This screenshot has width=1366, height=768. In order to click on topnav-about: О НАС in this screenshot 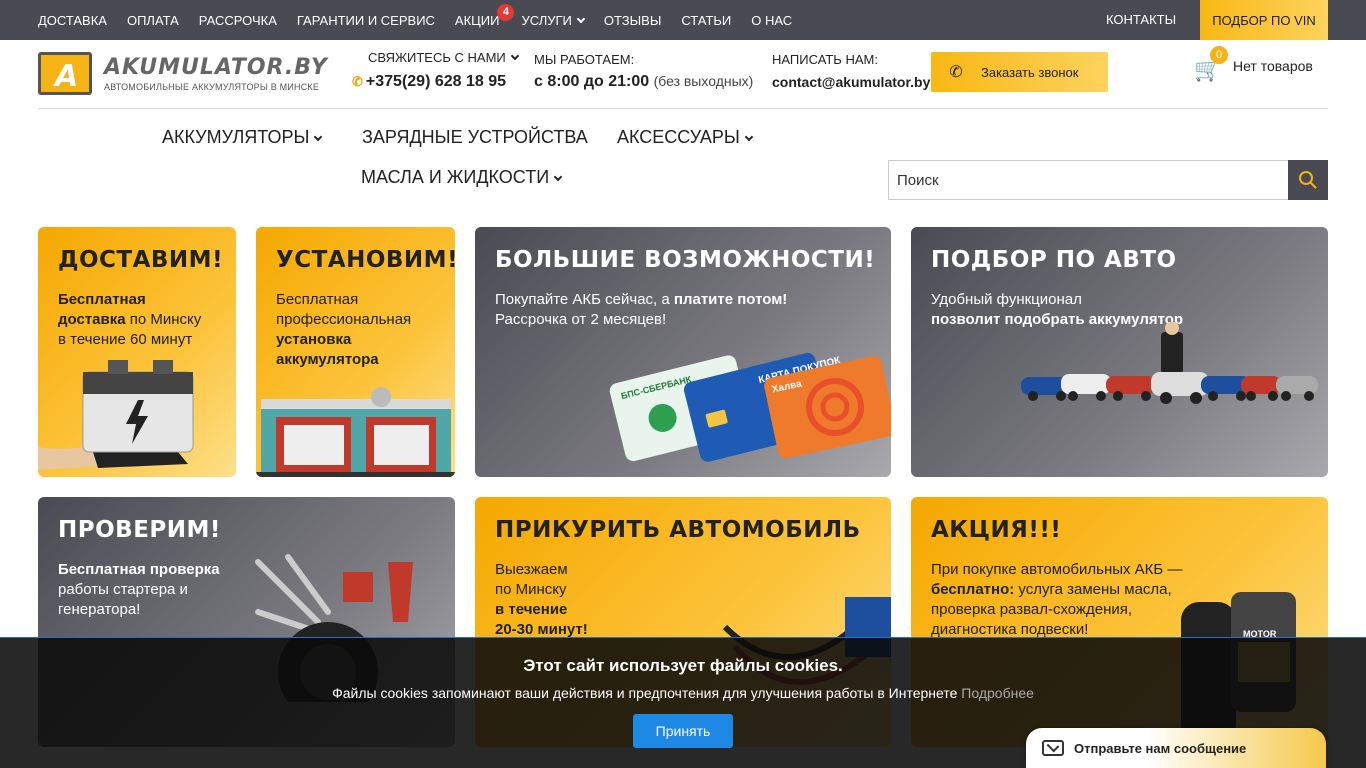, I will do `click(771, 20)`.